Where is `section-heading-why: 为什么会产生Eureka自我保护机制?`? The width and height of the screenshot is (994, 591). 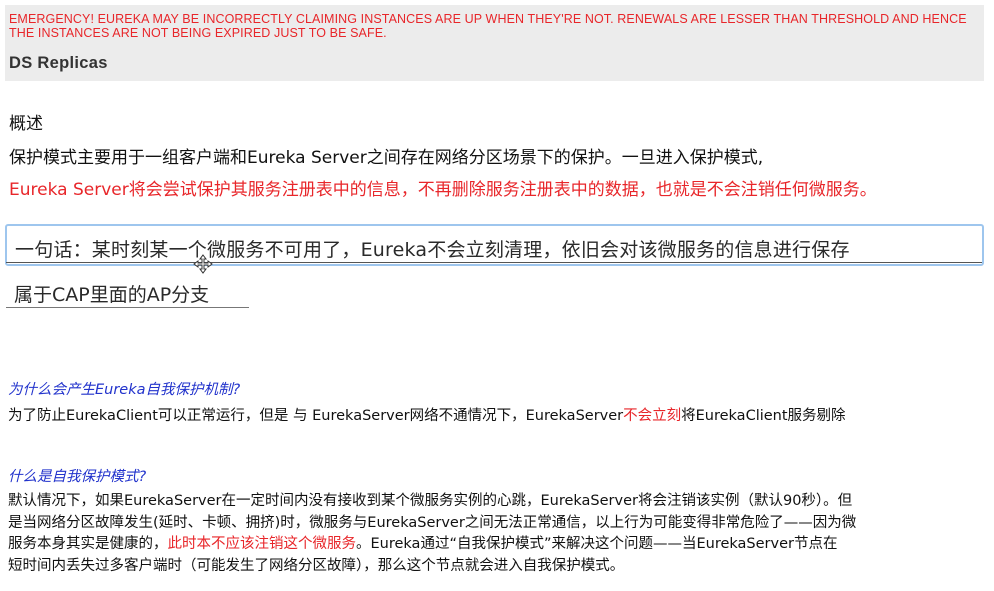
section-heading-why: 为什么会产生Eureka自我保护机制? is located at coordinates (124, 390).